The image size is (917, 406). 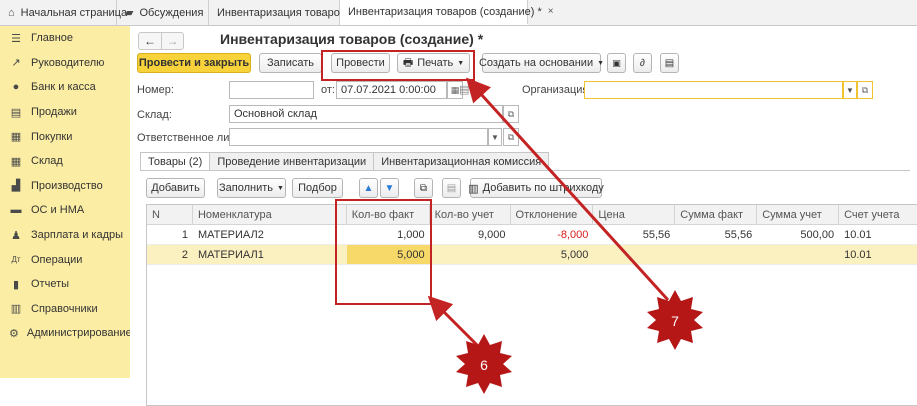 What do you see at coordinates (16, 235) in the screenshot?
I see `people-icon: ♟` at bounding box center [16, 235].